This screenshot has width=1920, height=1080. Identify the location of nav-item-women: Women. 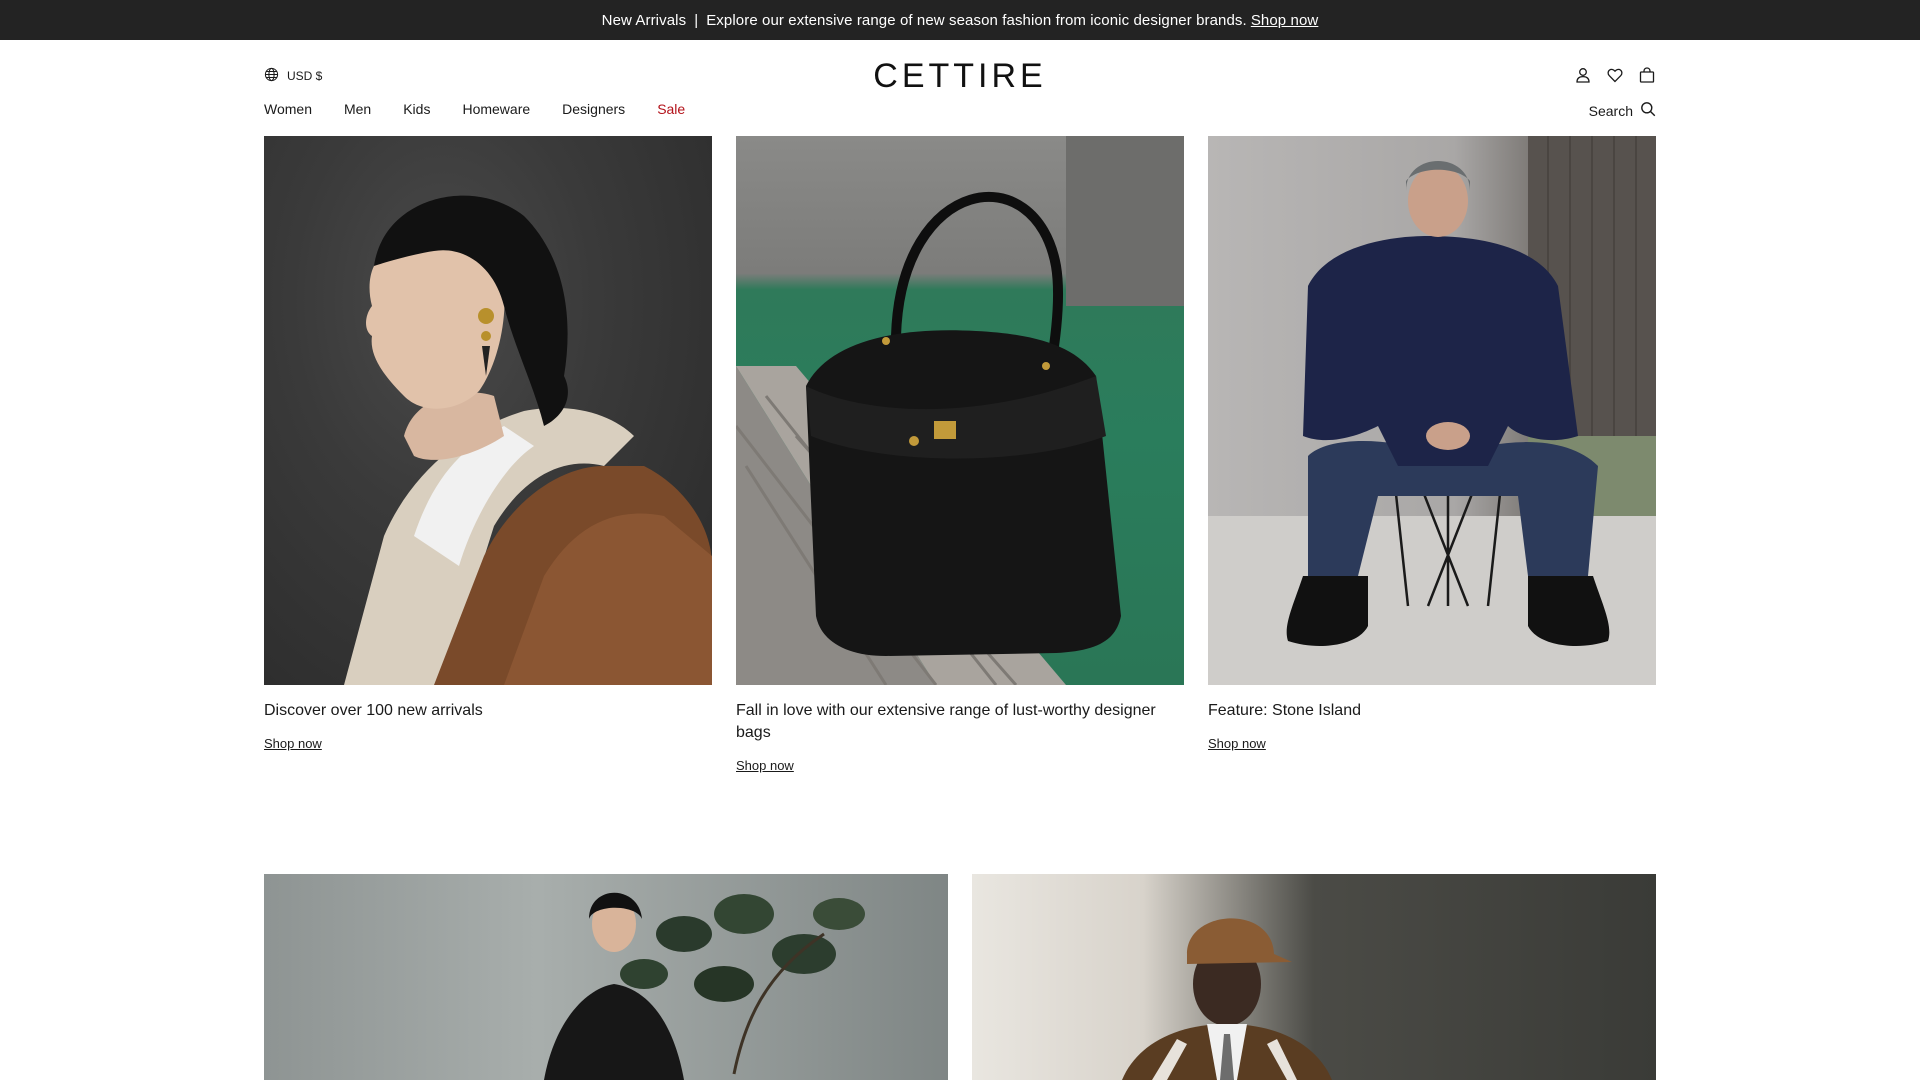
(288, 109).